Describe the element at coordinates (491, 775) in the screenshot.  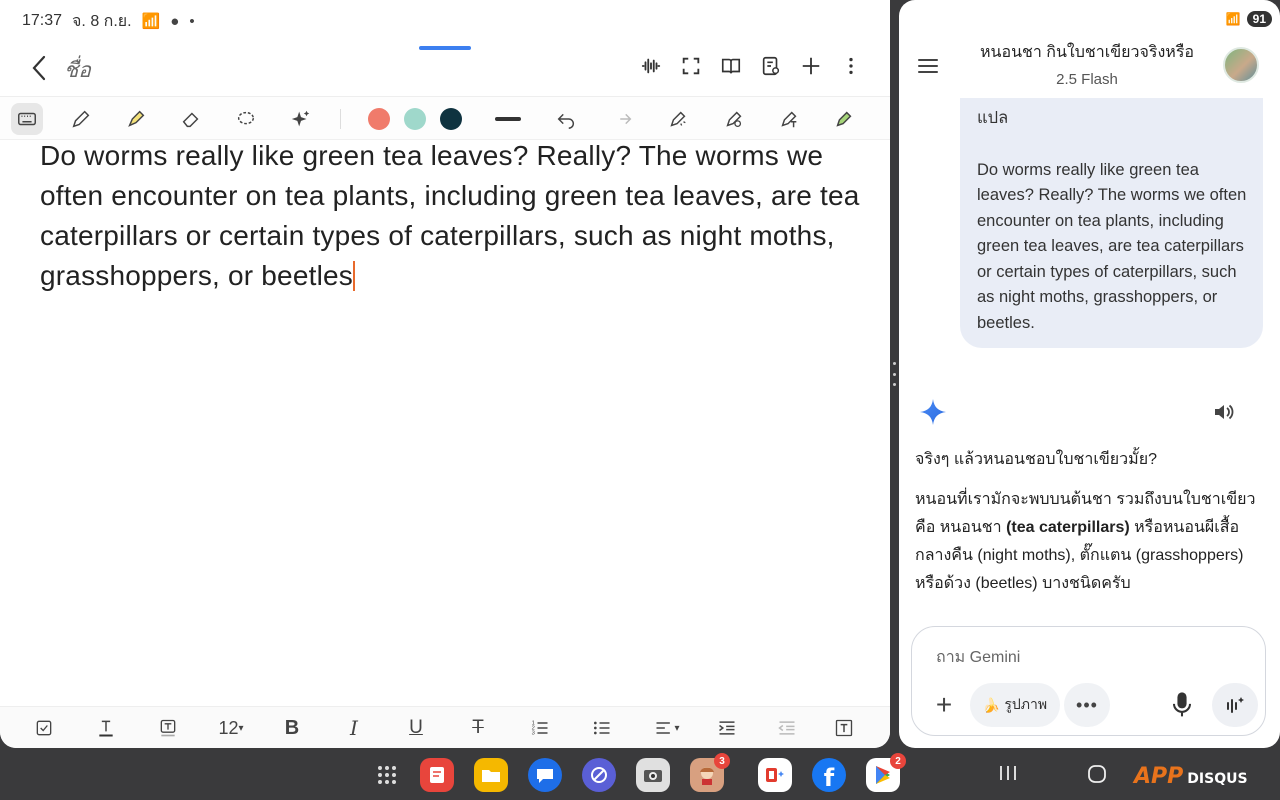
I see `my-files-icon` at that location.